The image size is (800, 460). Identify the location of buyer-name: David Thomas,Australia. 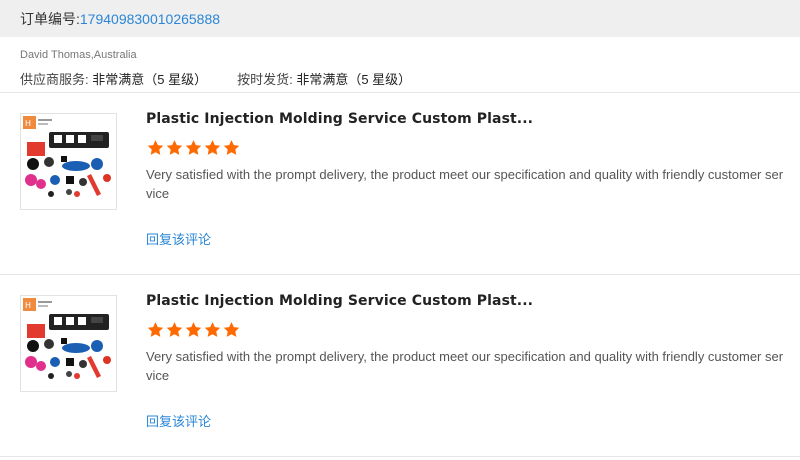
(78, 55).